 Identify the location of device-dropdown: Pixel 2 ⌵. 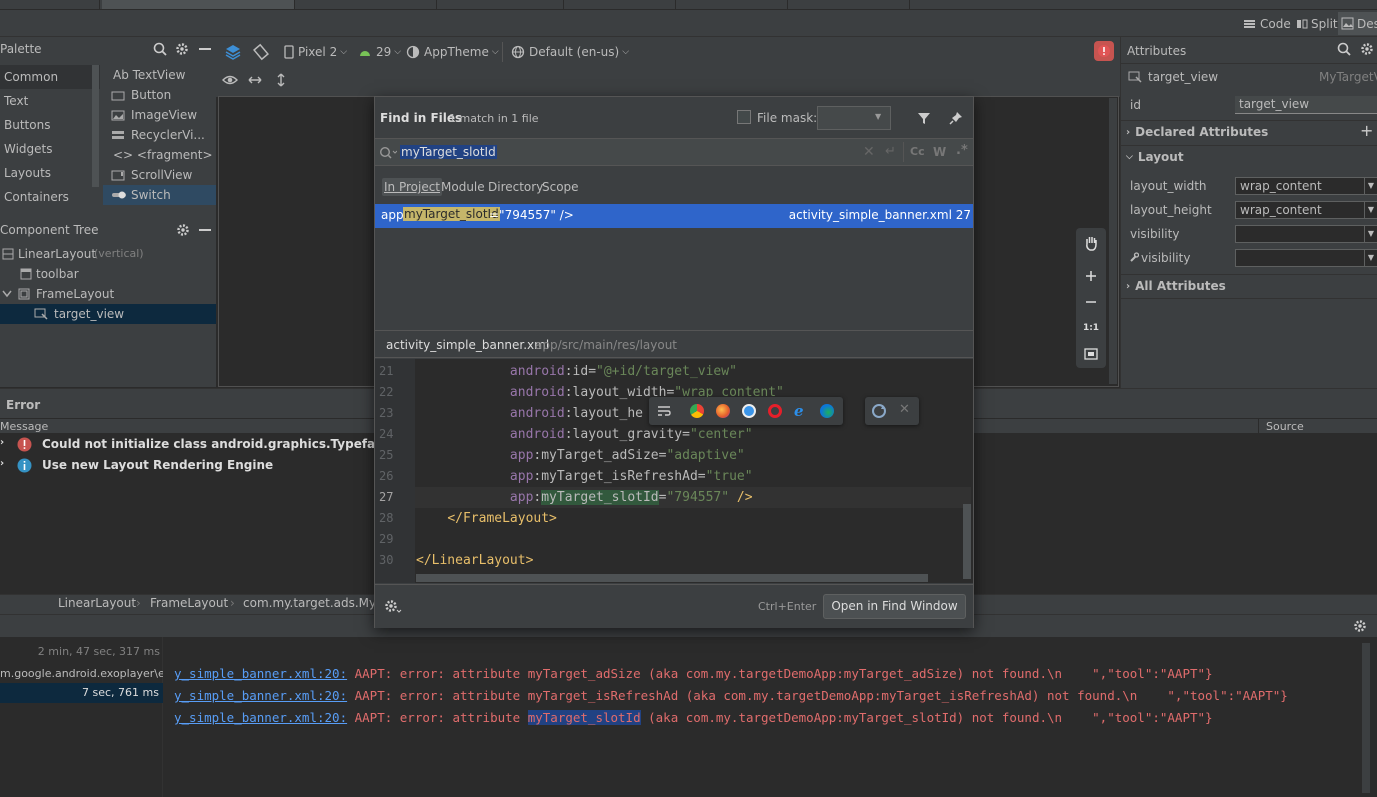
(315, 52).